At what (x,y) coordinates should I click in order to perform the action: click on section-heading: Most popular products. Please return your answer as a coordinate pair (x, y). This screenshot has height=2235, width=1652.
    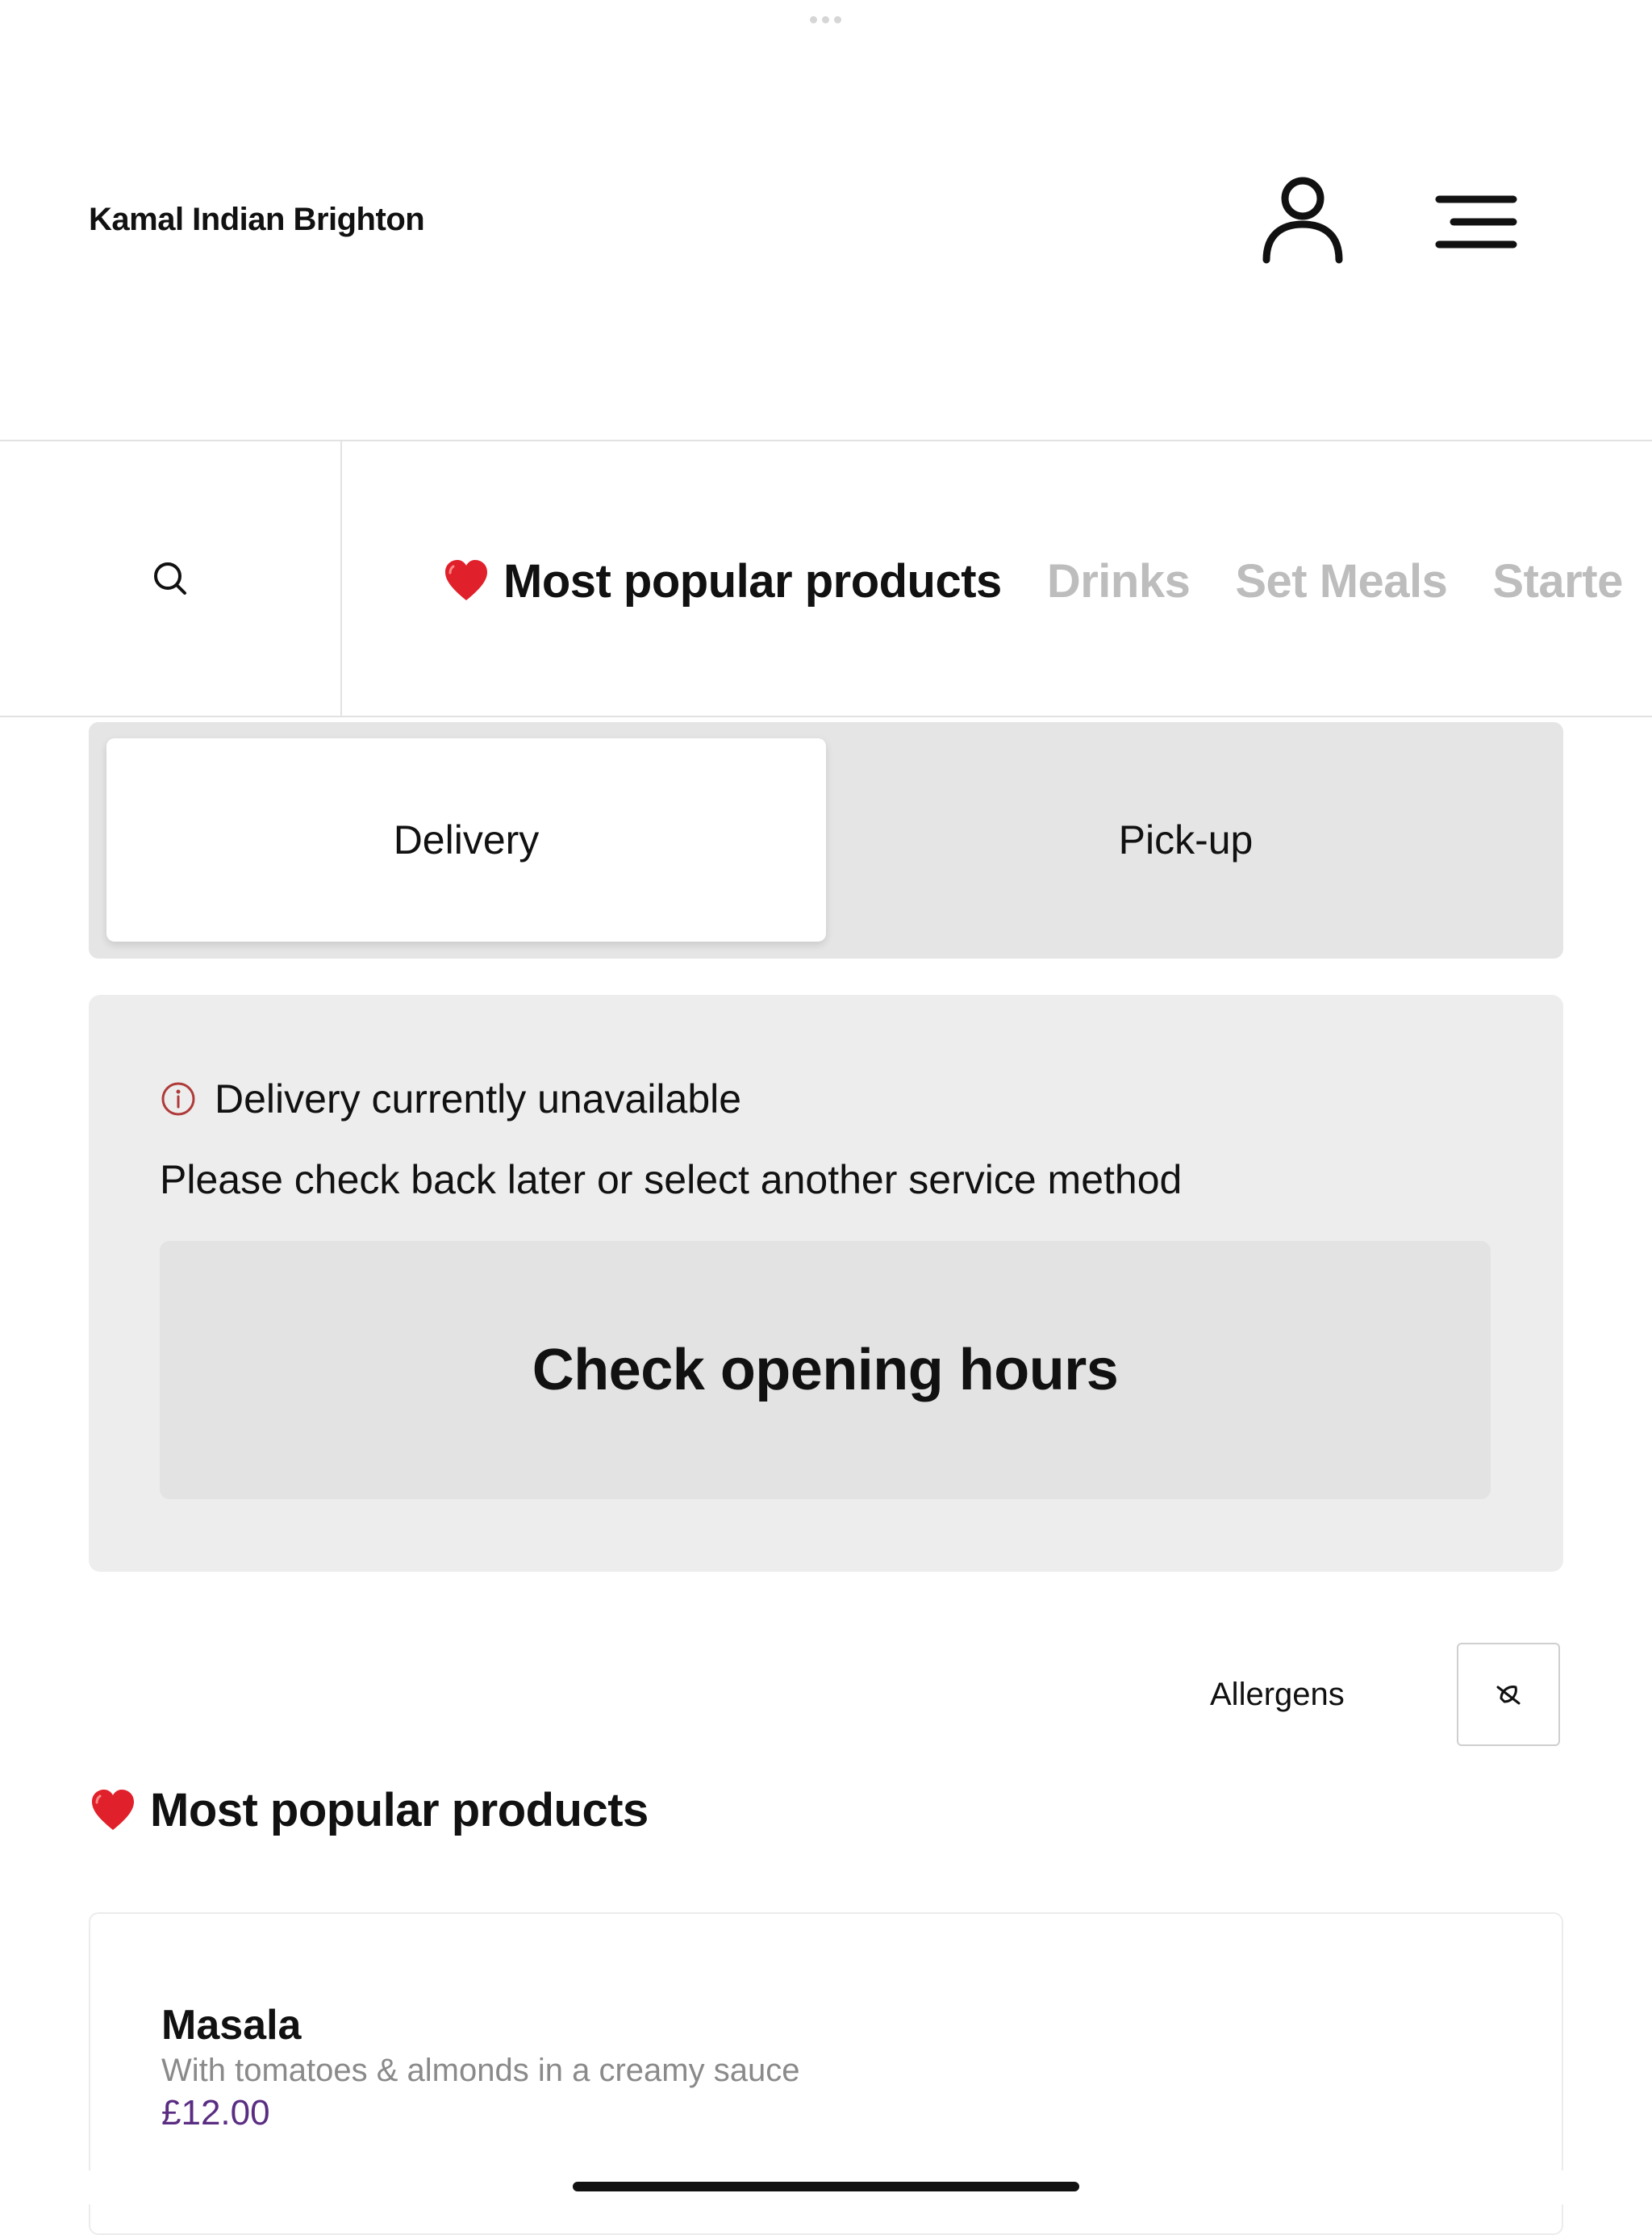
    Looking at the image, I should click on (369, 1810).